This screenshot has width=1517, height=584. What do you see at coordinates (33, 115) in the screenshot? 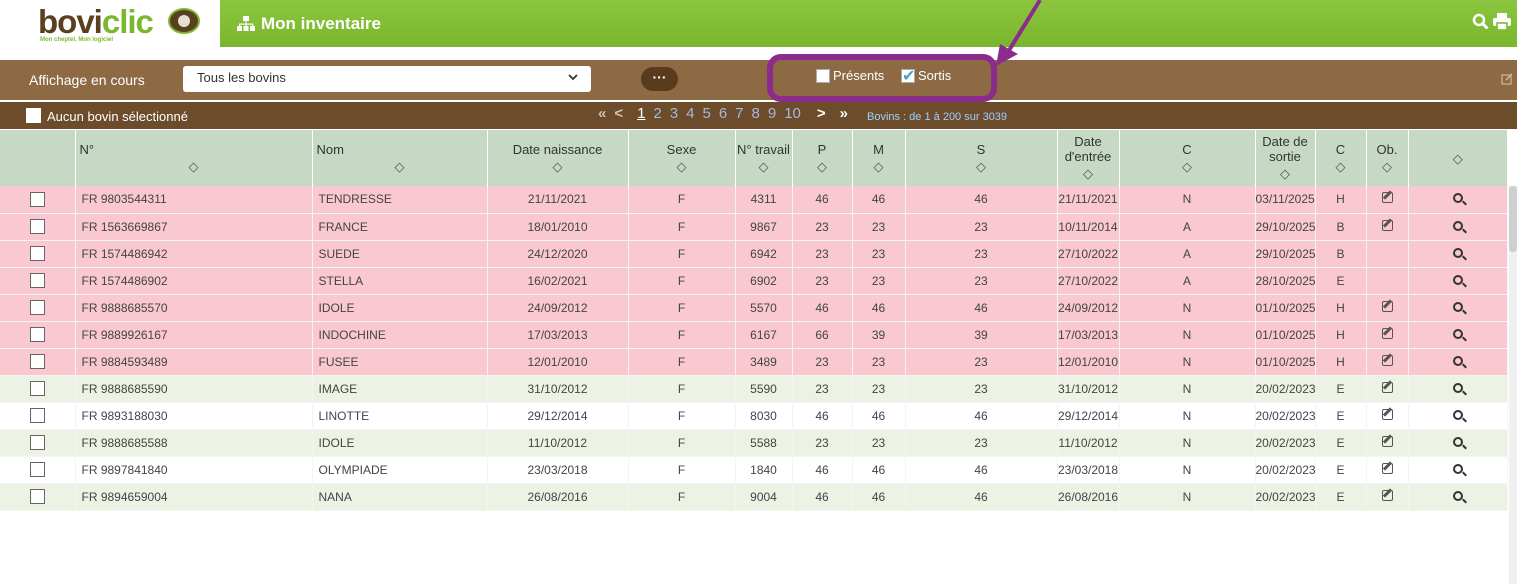
I see `select-all-checkbox` at bounding box center [33, 115].